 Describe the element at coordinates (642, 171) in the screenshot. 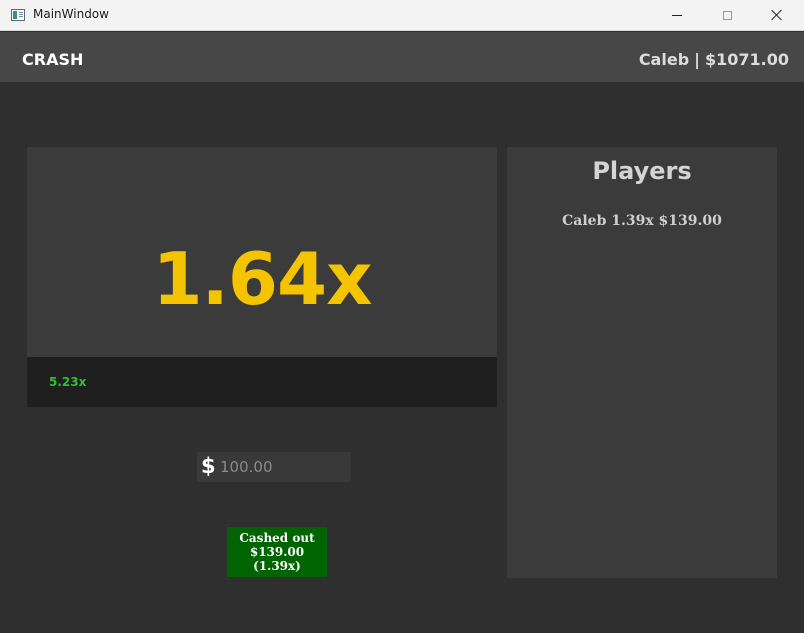

I see `players-title: Players` at that location.